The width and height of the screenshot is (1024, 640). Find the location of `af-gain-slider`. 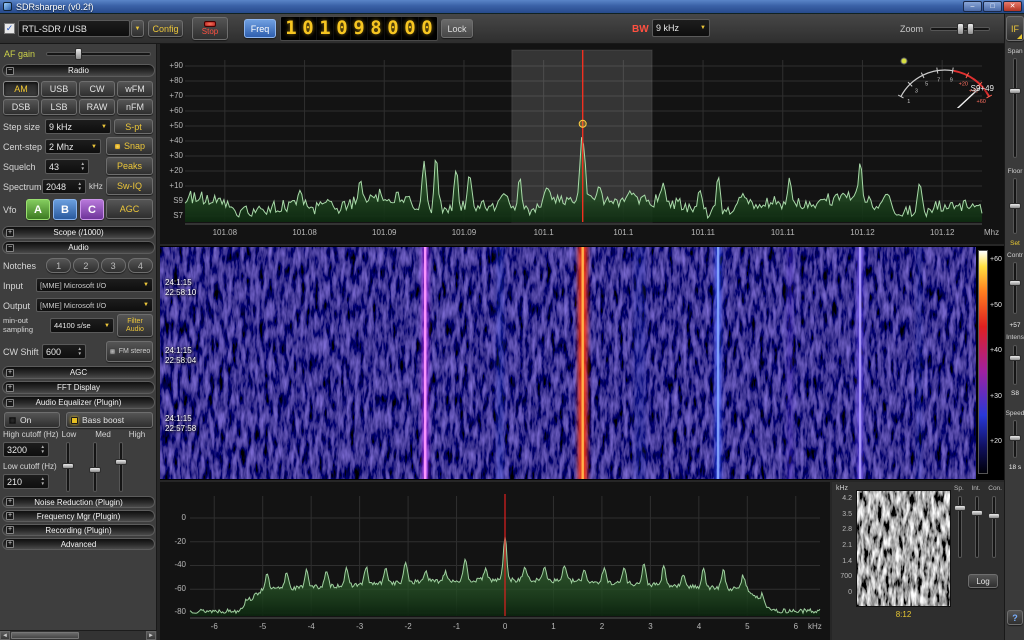

af-gain-slider is located at coordinates (98, 53).